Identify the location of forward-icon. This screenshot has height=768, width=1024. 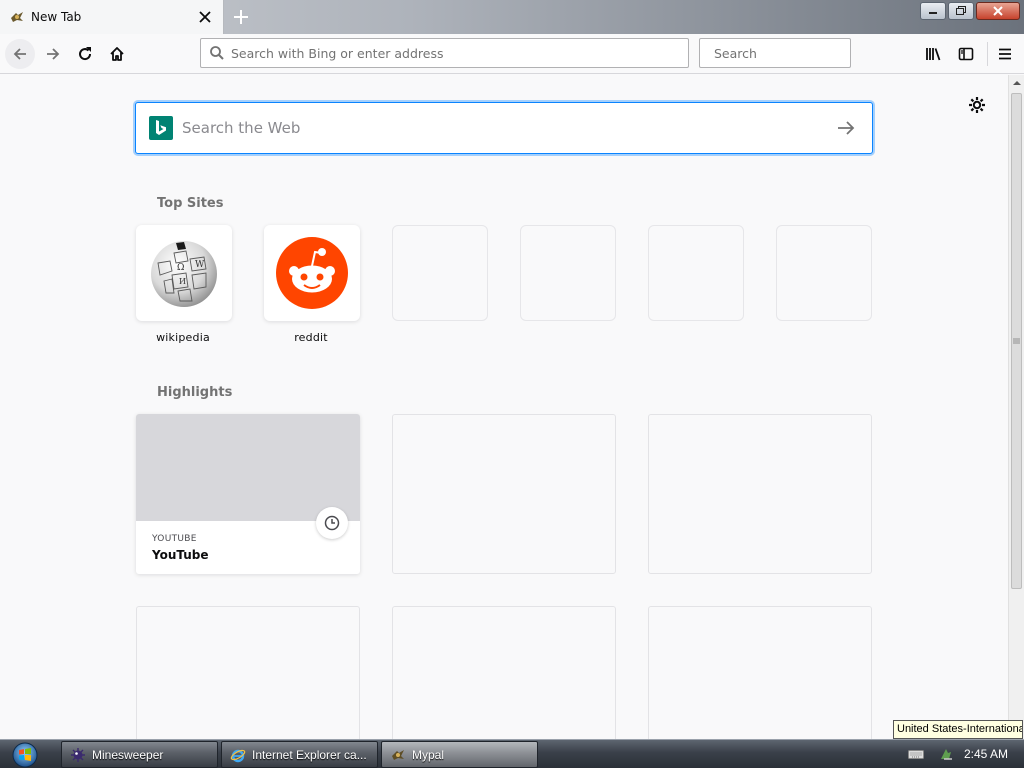
(53, 54).